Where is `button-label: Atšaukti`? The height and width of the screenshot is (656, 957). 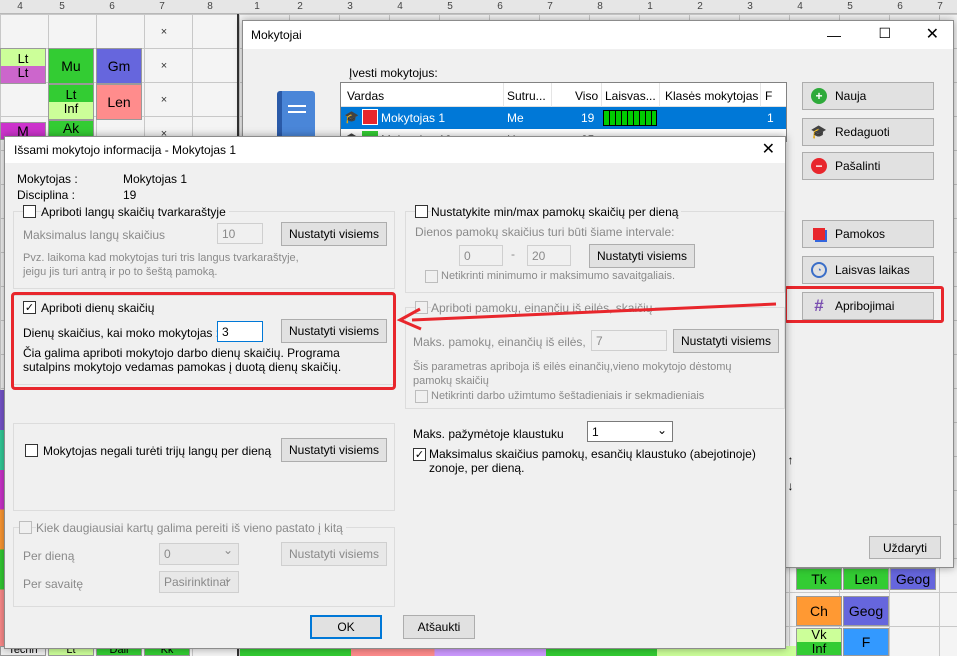
button-label: Atšaukti is located at coordinates (439, 627).